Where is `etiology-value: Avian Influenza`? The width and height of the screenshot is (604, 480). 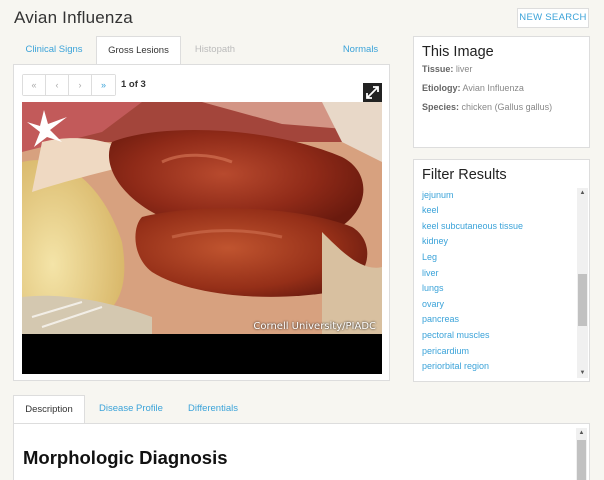 etiology-value: Avian Influenza is located at coordinates (493, 88).